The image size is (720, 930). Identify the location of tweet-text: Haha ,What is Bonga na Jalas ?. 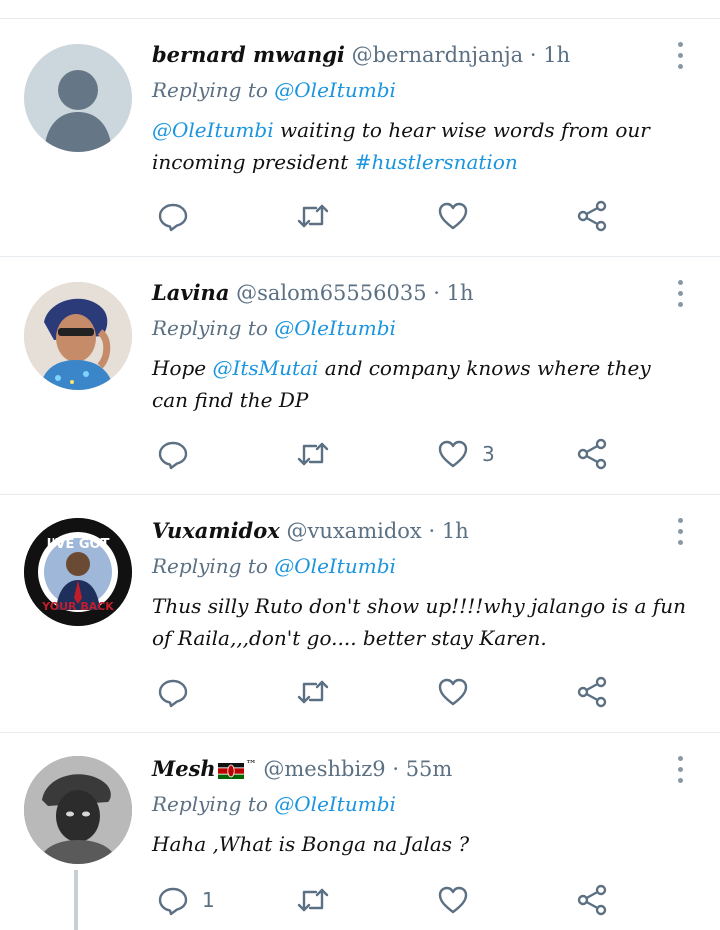
(311, 844).